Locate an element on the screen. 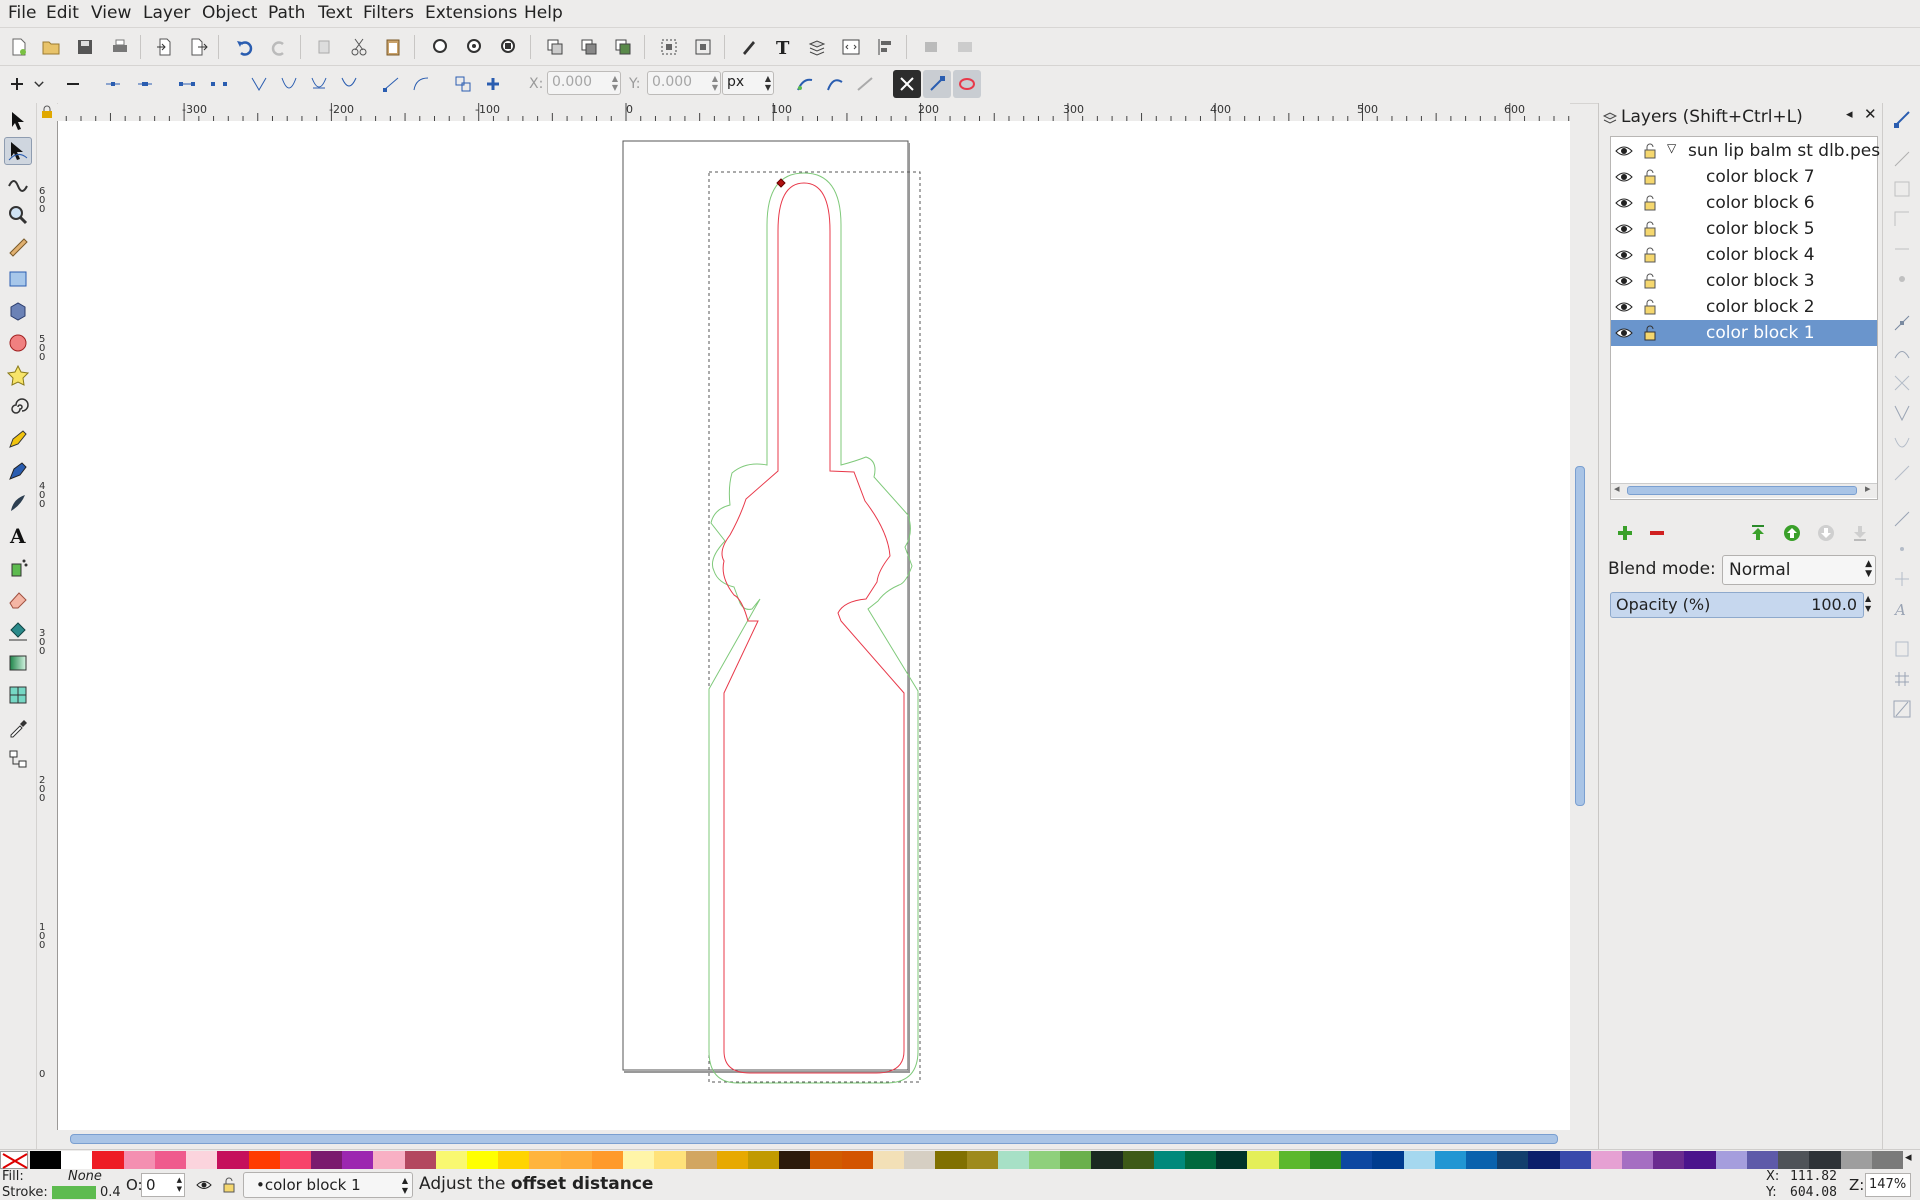 This screenshot has width=1920, height=1200. text-tool-icon: A is located at coordinates (18, 535).